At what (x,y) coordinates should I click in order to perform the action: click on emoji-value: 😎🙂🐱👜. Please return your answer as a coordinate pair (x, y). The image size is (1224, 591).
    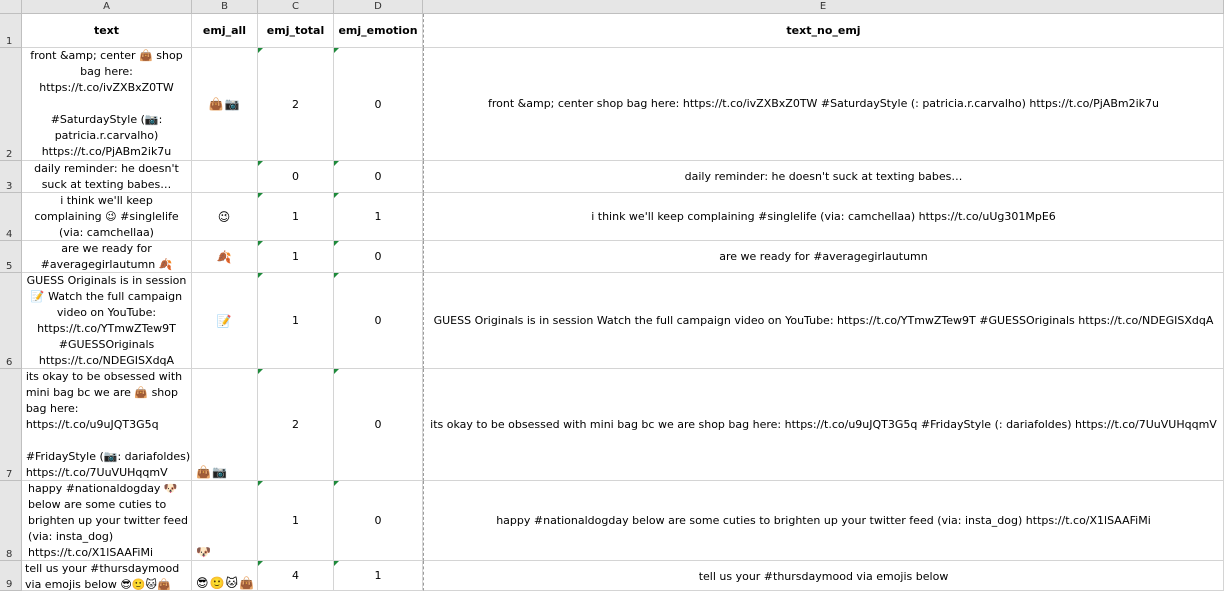
    Looking at the image, I should click on (225, 583).